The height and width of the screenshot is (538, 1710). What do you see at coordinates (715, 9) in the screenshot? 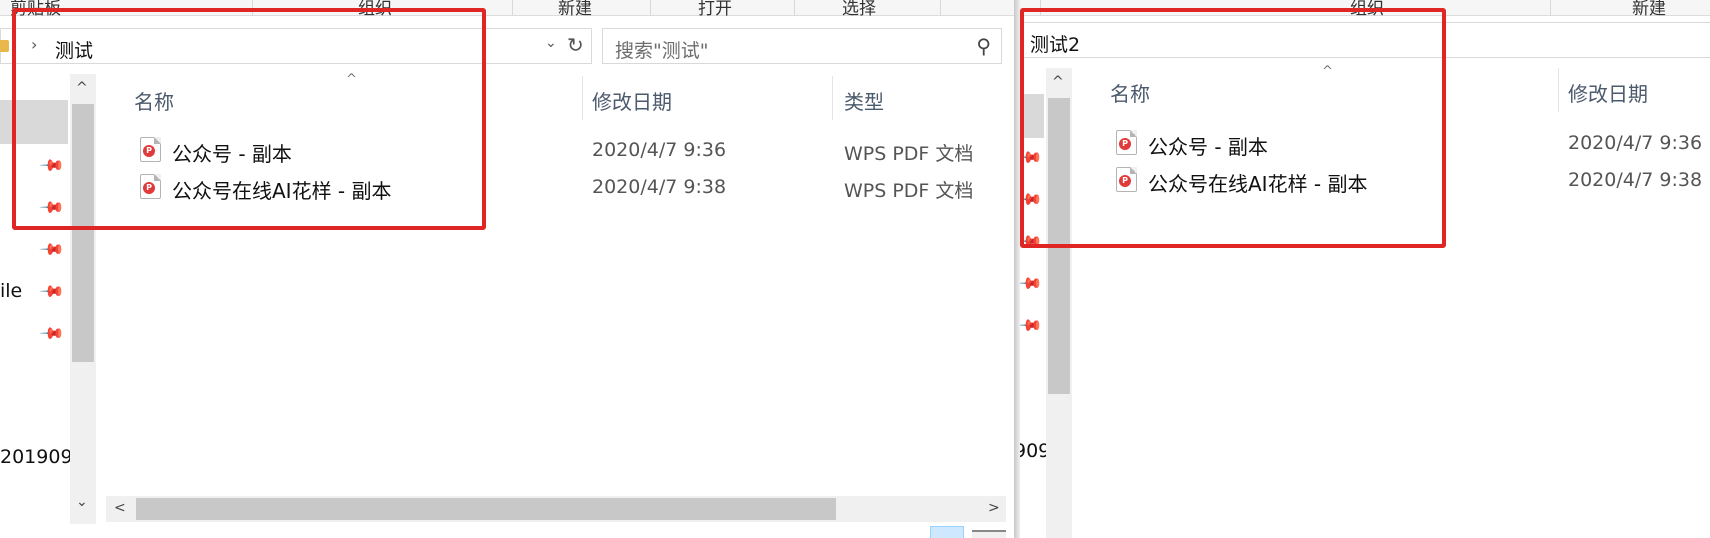
I see `ribbon-group-open: 打开` at bounding box center [715, 9].